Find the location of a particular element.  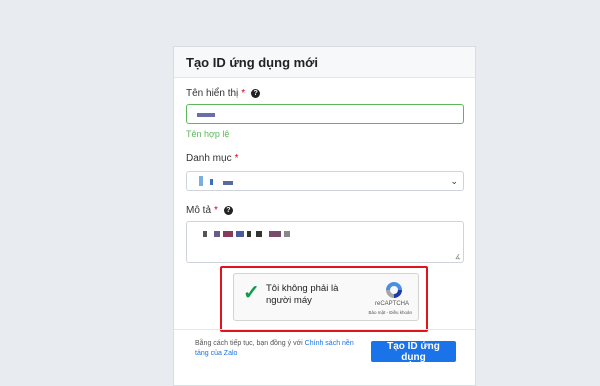

description-label-text: Mô tả is located at coordinates (199, 210).